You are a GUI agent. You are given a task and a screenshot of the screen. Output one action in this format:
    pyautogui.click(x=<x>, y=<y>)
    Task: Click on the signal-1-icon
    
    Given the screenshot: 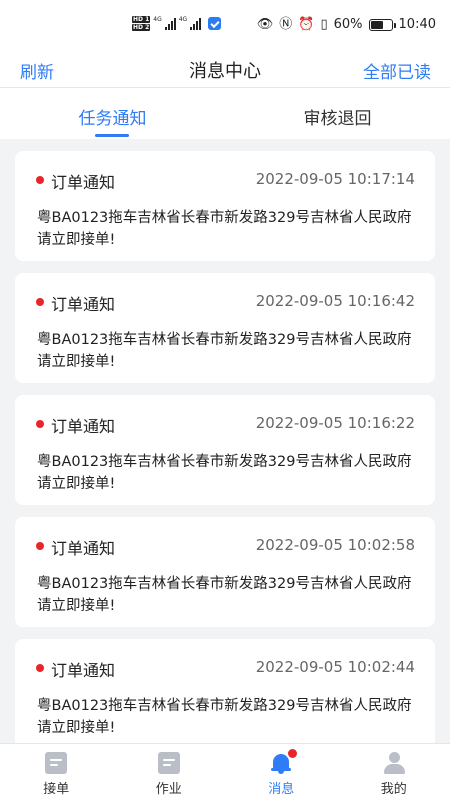 What is the action you would take?
    pyautogui.click(x=170, y=23)
    